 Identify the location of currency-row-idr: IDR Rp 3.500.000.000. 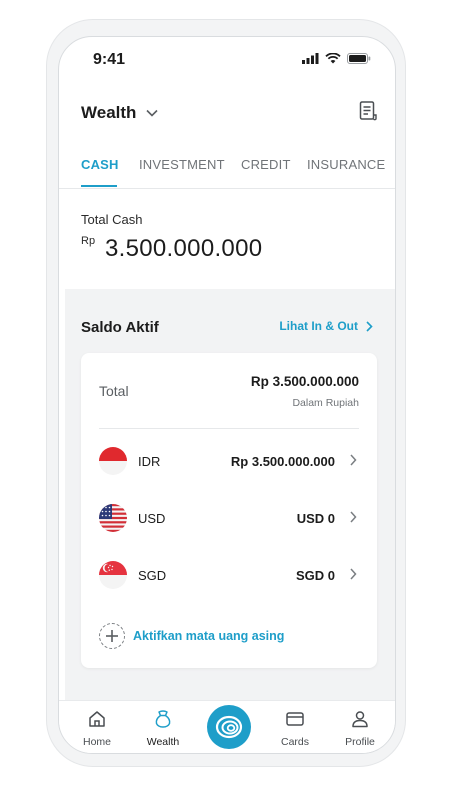
(229, 462).